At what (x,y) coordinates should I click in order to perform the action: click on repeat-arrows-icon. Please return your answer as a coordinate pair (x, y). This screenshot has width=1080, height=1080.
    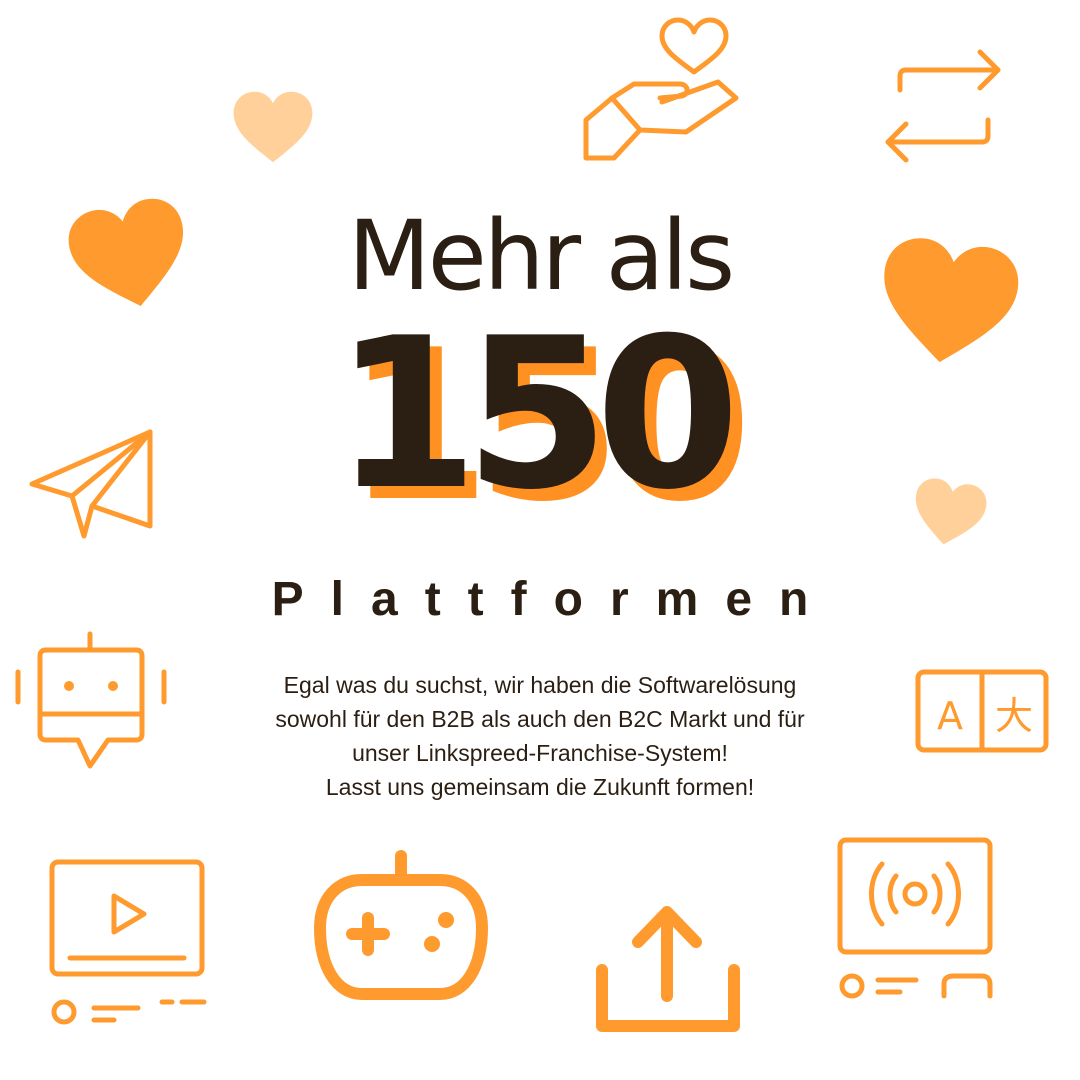
    Looking at the image, I should click on (944, 106).